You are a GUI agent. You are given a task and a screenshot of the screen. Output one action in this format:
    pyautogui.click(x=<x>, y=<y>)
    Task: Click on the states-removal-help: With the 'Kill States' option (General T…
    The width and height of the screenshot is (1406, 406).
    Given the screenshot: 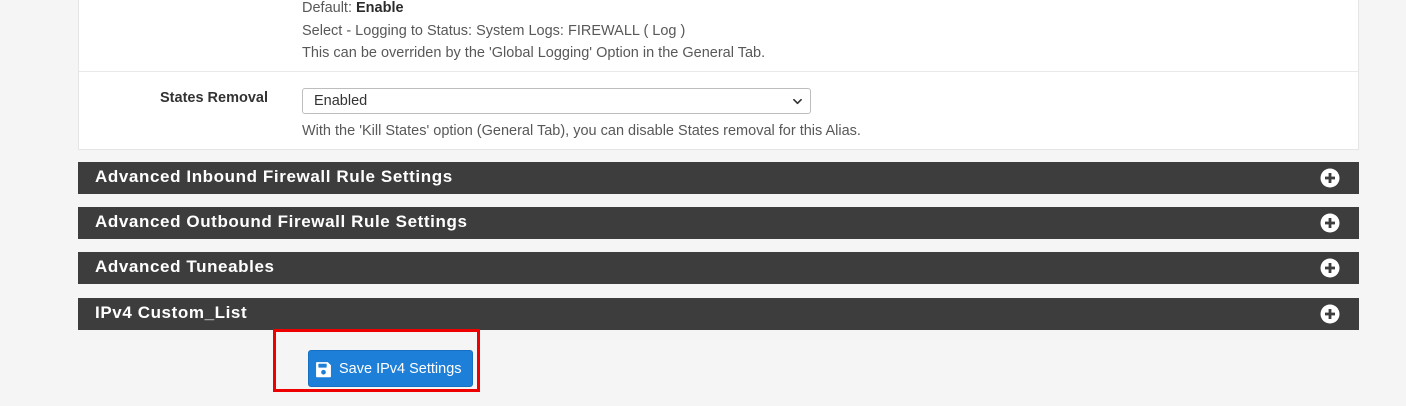 What is the action you would take?
    pyautogui.click(x=581, y=131)
    